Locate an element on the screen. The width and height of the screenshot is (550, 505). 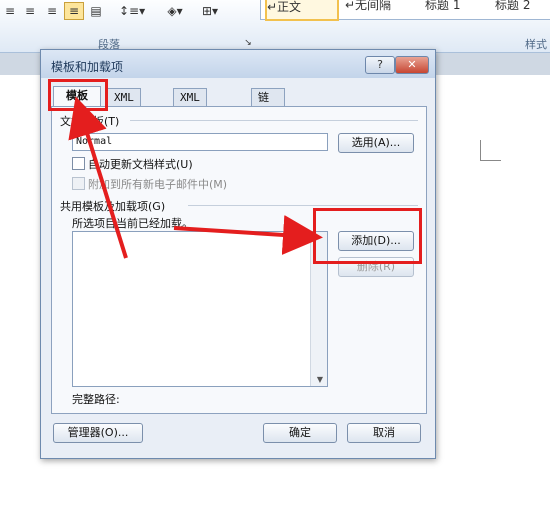
annotation-arrows is located at coordinates (195, 177).